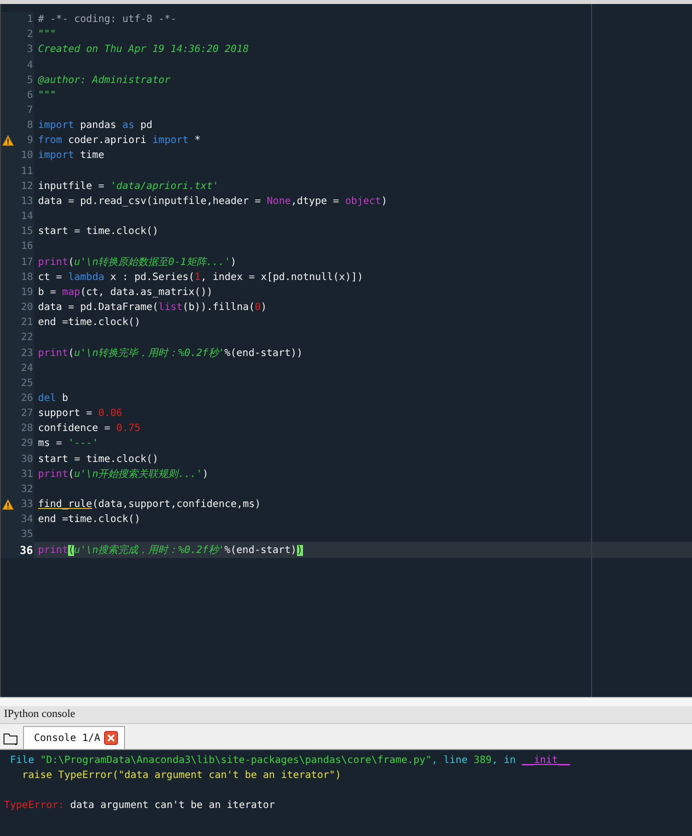  I want to click on line-number: 27, so click(27, 414).